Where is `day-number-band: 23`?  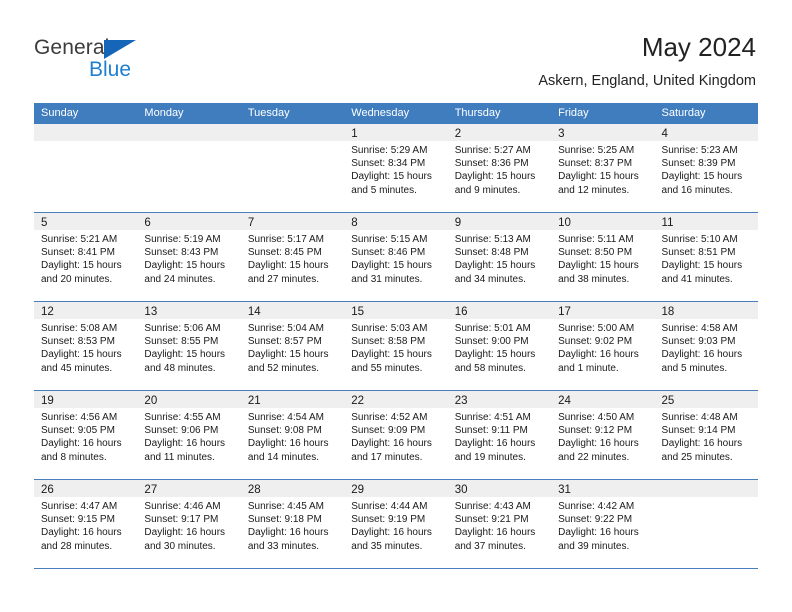 day-number-band: 23 is located at coordinates (499, 399).